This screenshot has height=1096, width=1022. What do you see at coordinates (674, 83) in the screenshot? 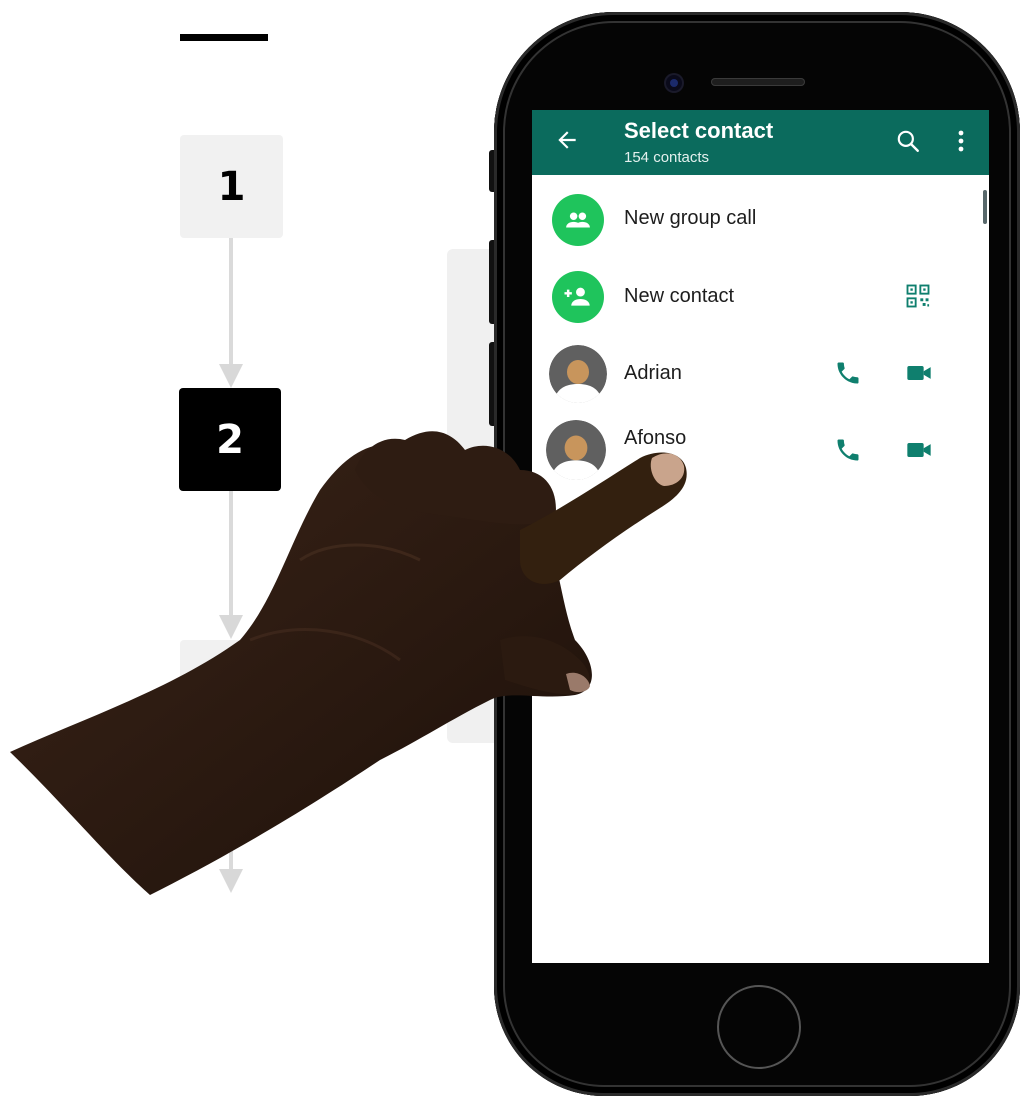
I see `front-camera-icon` at bounding box center [674, 83].